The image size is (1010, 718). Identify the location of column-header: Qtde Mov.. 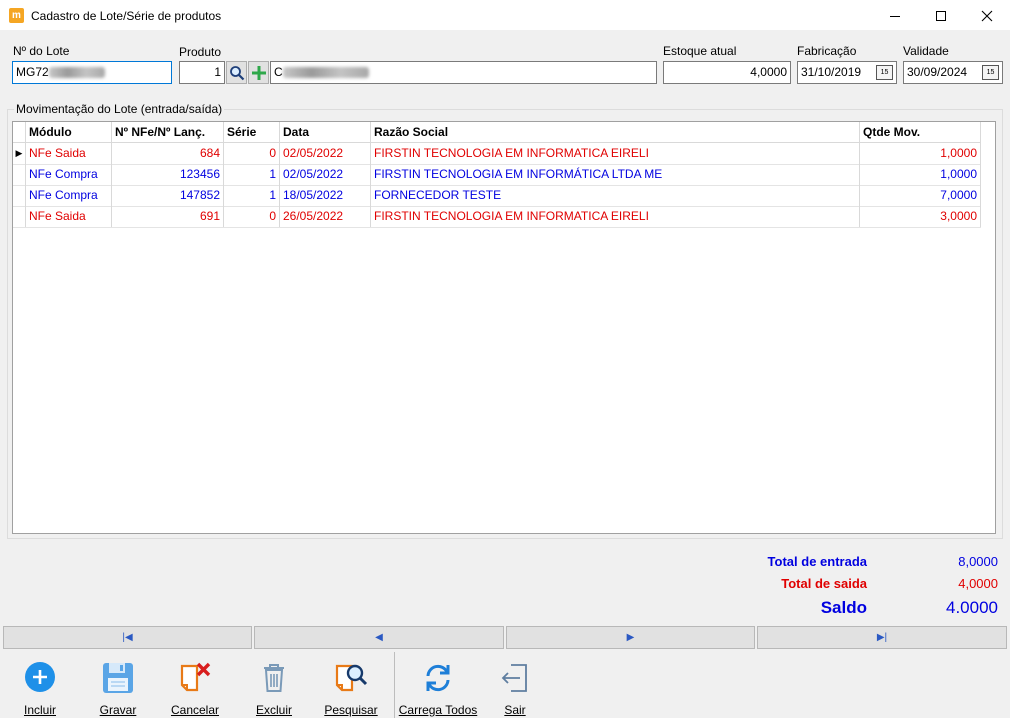
(920, 132).